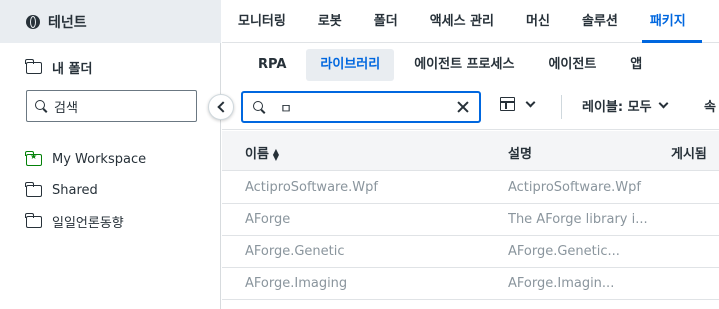 Image resolution: width=719 pixels, height=309 pixels. What do you see at coordinates (72, 69) in the screenshot?
I see `my-folder-label: 내 폴더` at bounding box center [72, 69].